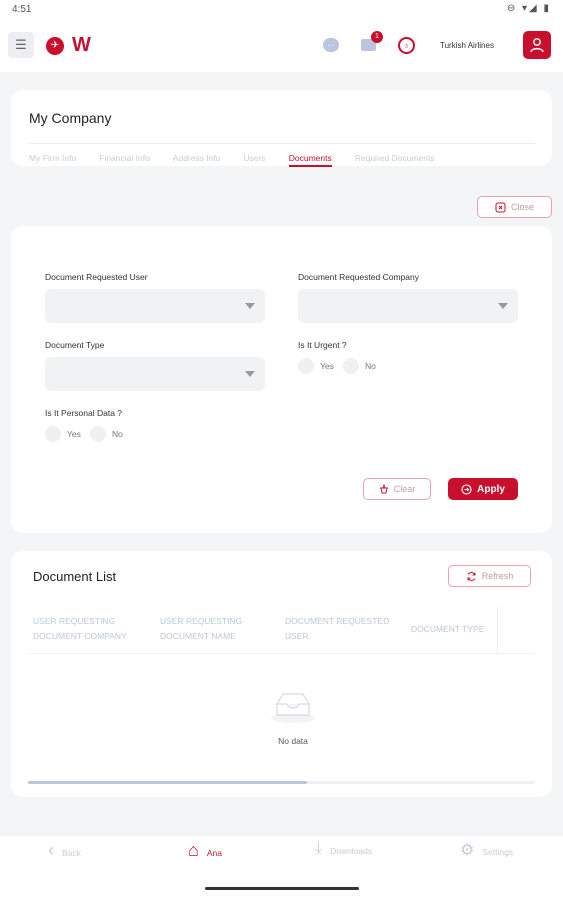 The height and width of the screenshot is (900, 563). What do you see at coordinates (52, 155) in the screenshot?
I see `tab-my-firm-info: My Firm Info` at bounding box center [52, 155].